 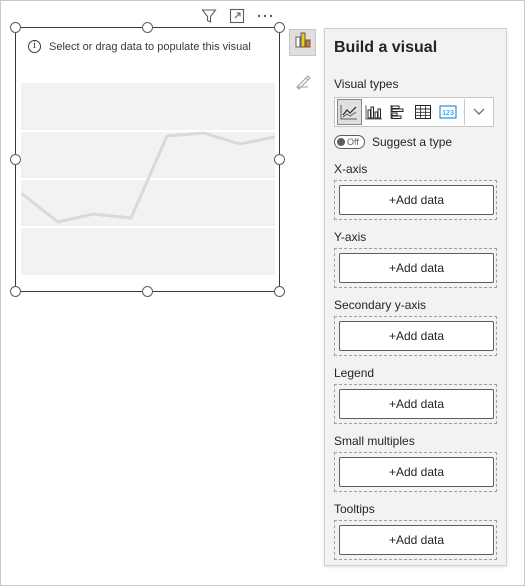 I want to click on well-small-multiples: +Add data, so click(x=415, y=472).